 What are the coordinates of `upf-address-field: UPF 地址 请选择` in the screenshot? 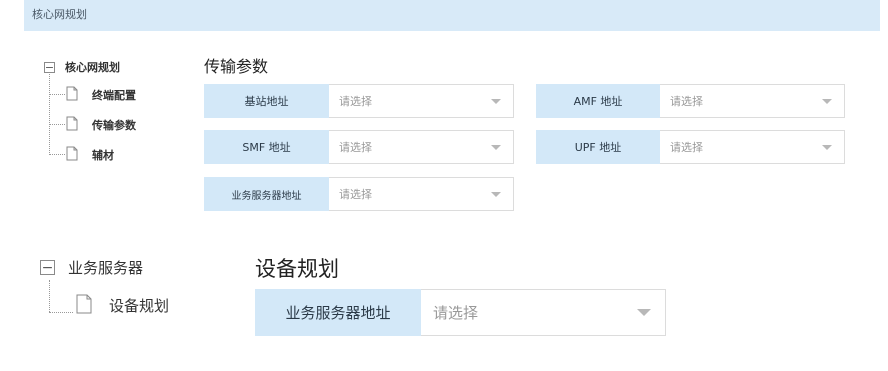 It's located at (690, 147).